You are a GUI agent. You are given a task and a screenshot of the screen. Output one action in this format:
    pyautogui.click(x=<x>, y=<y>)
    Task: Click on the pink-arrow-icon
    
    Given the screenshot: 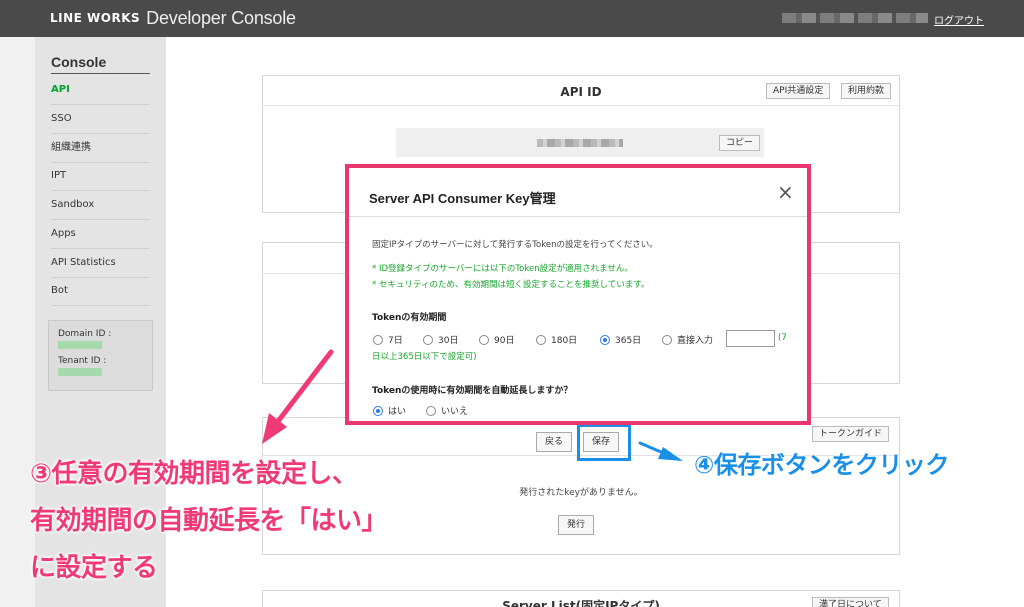 What is the action you would take?
    pyautogui.click(x=298, y=396)
    